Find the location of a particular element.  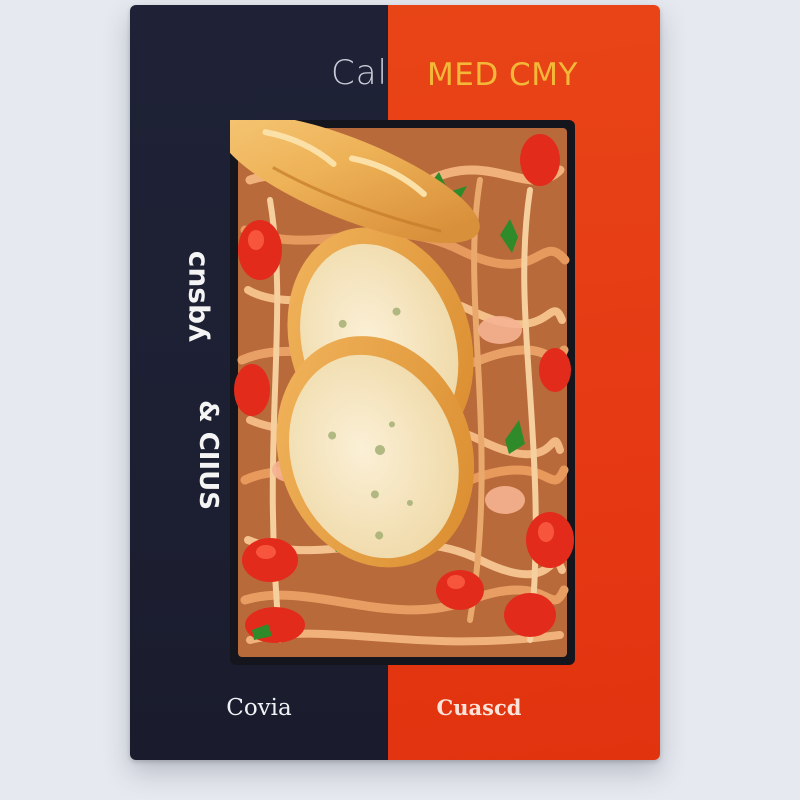

bottom-left-label: Covia is located at coordinates (259, 708).